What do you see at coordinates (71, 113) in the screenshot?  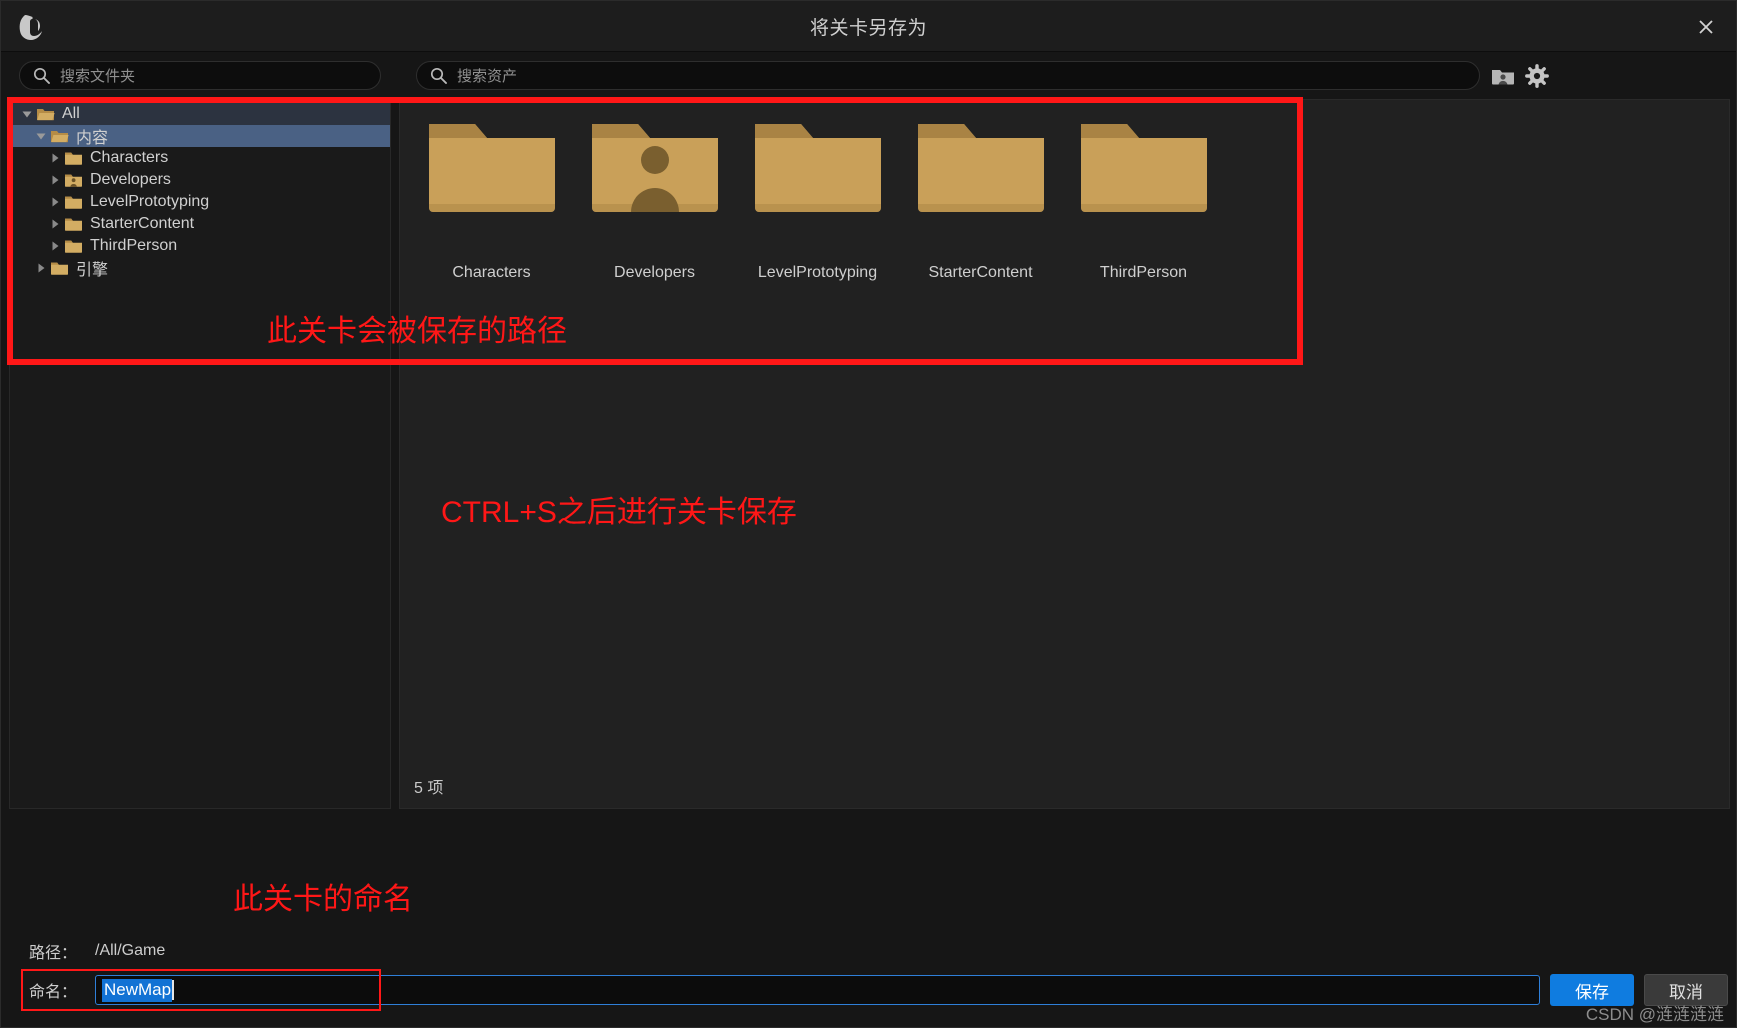 I see `tree-item-label: All` at bounding box center [71, 113].